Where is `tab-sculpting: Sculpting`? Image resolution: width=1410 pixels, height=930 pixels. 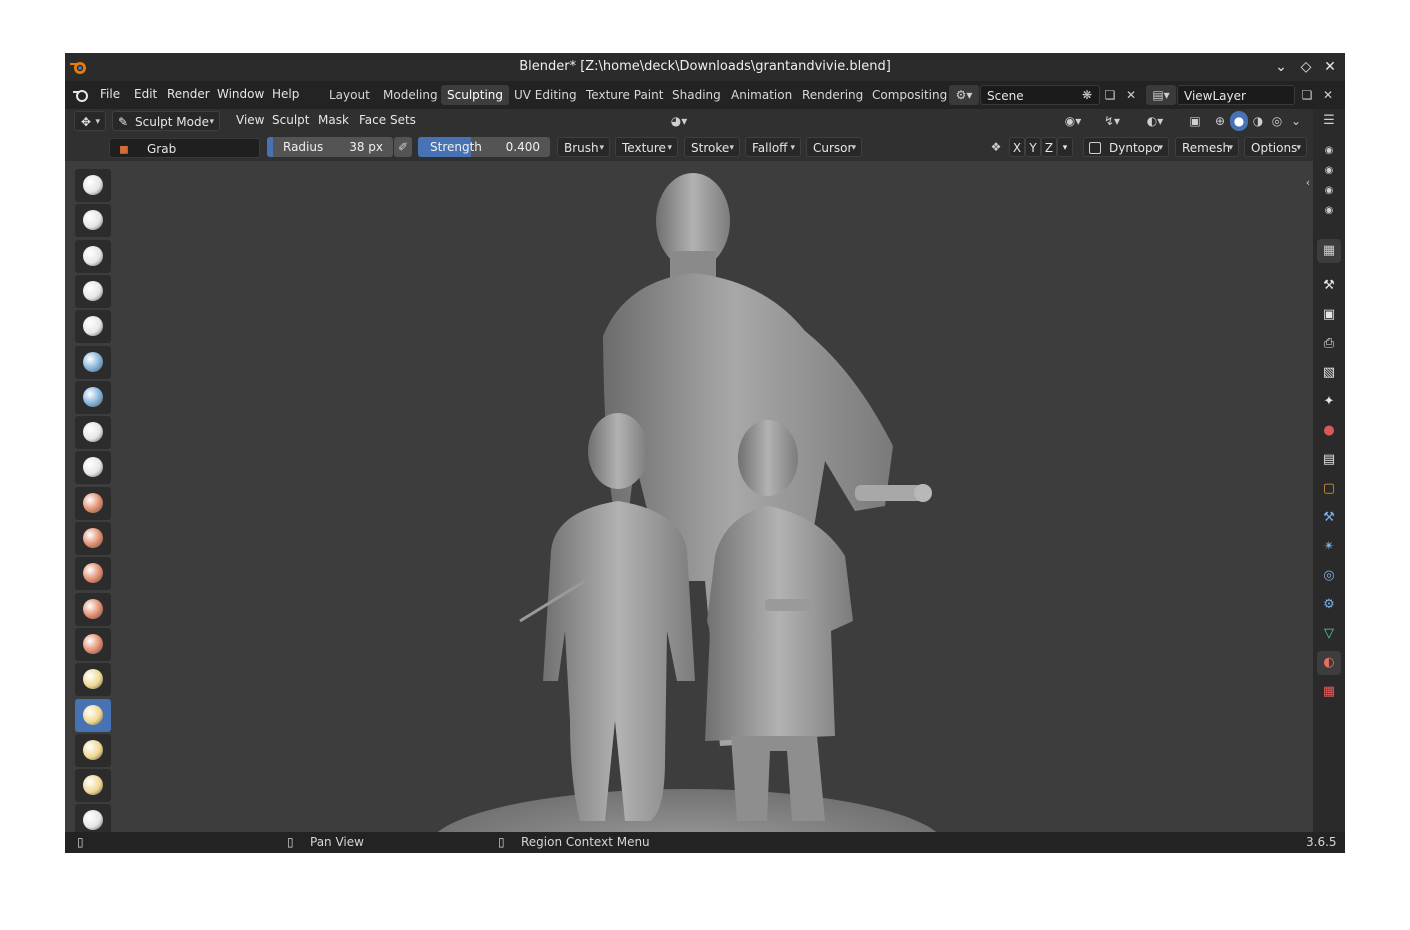
tab-sculpting: Sculpting is located at coordinates (475, 95).